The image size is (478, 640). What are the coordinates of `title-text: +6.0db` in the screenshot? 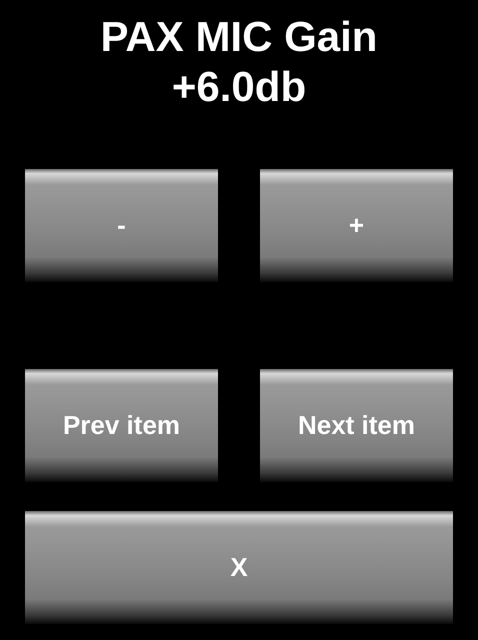 It's located at (239, 87).